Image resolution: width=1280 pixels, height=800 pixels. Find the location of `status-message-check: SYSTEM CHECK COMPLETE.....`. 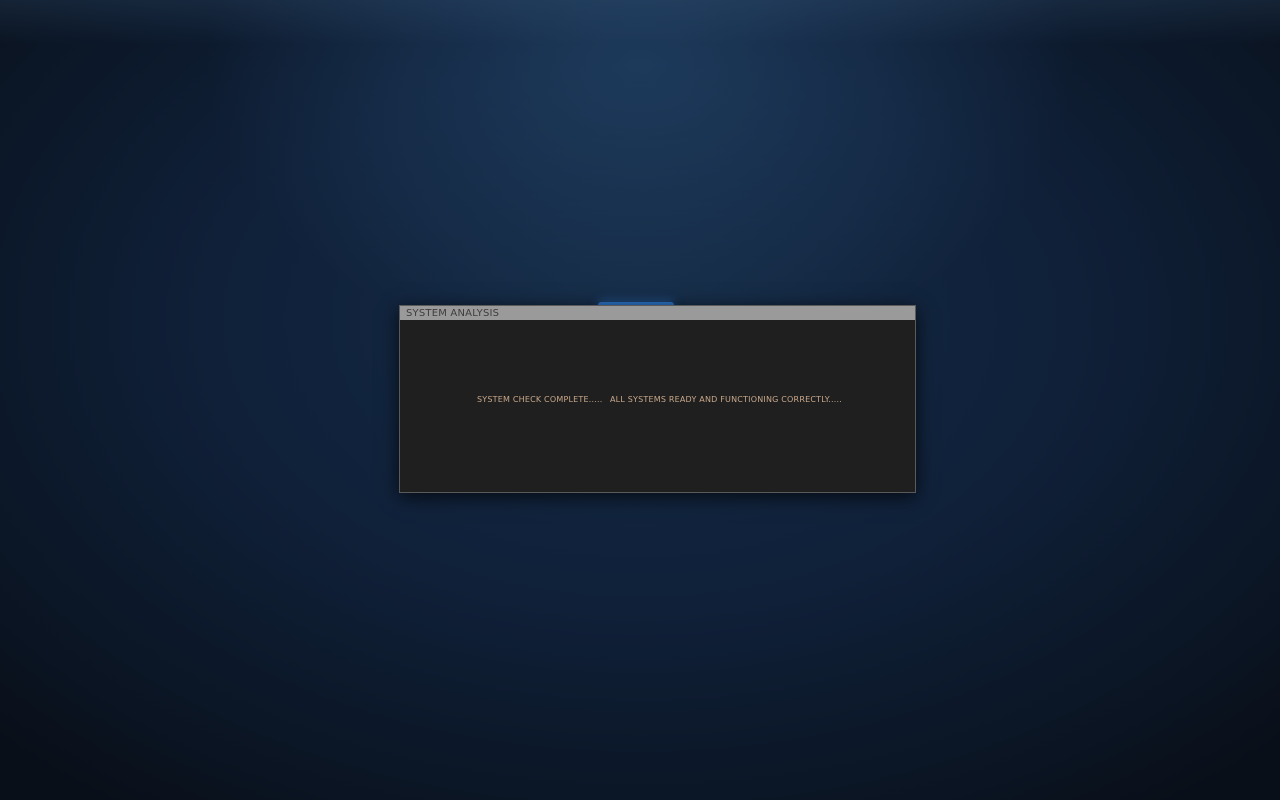

status-message-check: SYSTEM CHECK COMPLETE..... is located at coordinates (540, 399).